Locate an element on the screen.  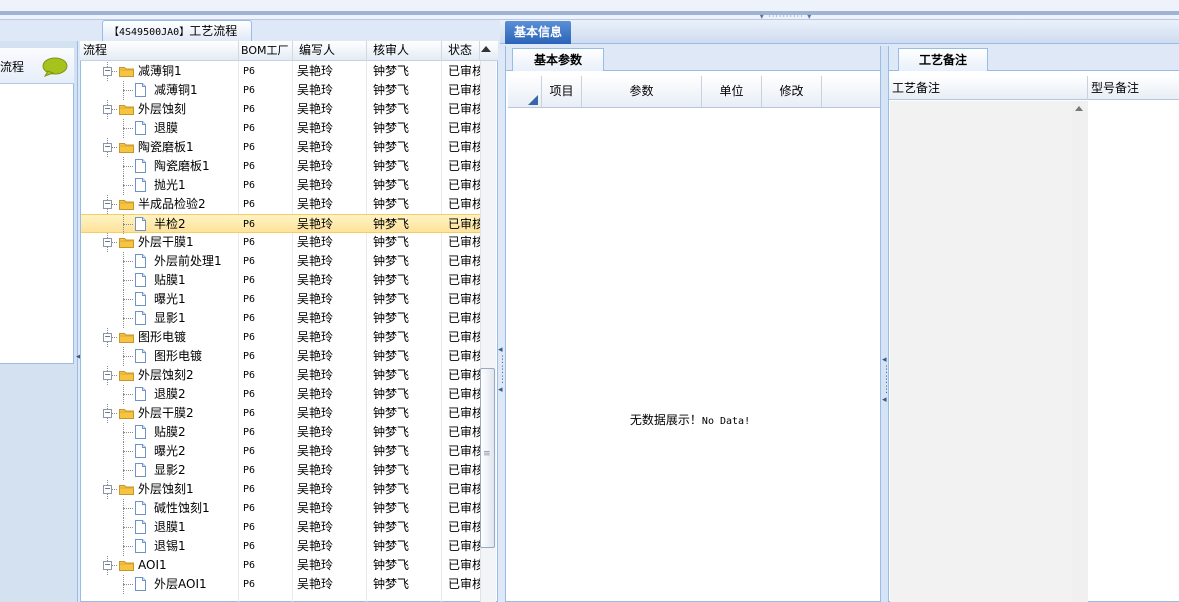
flow-tree-row: − 外层干膜2 P6 吴艳玲 钟梦飞 已审核 is located at coordinates (281, 413).